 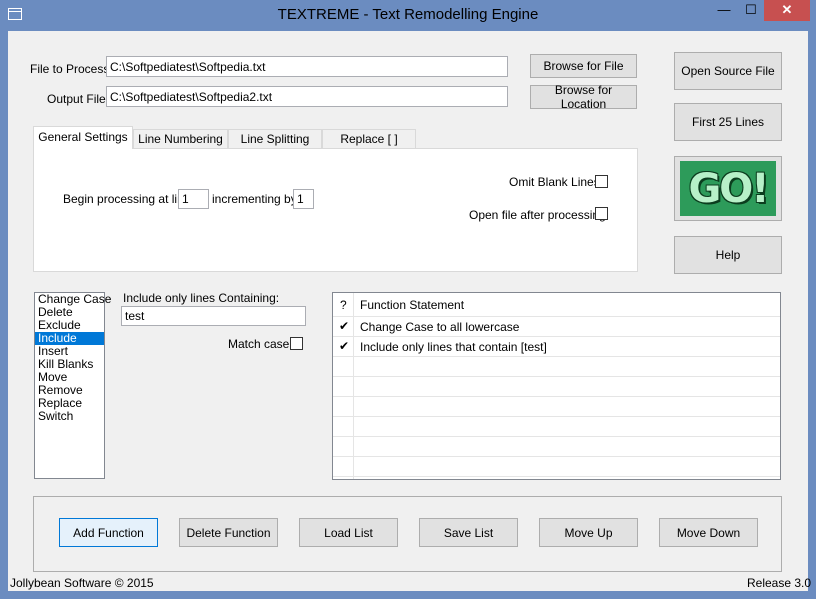 I want to click on row-statement: Change Case to all lowercase, so click(x=440, y=327).